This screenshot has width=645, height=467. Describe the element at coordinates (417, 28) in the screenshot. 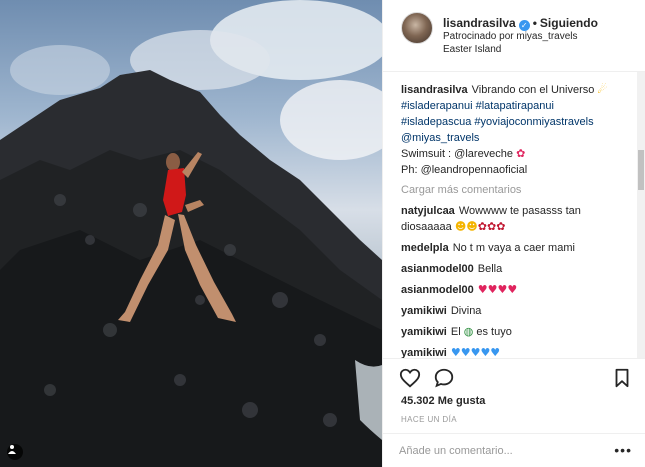

I see `avatar` at that location.